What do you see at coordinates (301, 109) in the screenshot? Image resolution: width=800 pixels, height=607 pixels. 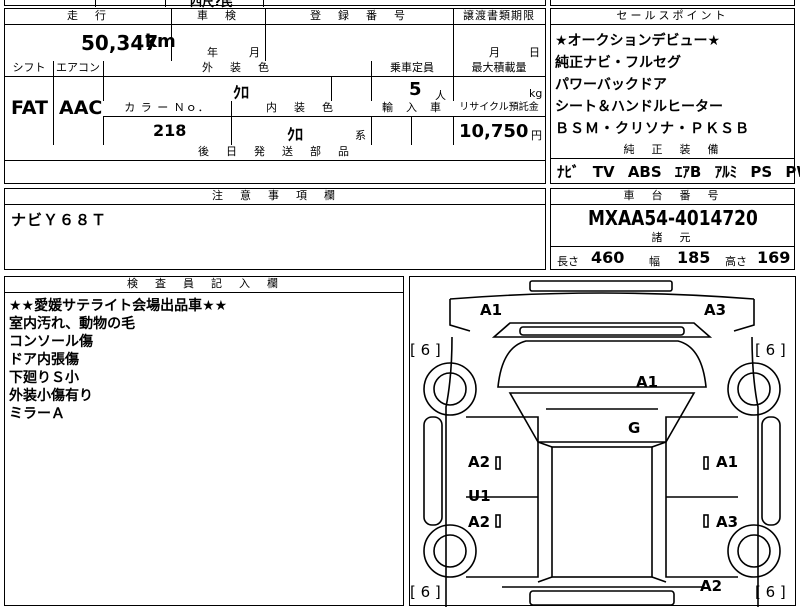 I see `interior-color-header: 内 装 色` at bounding box center [301, 109].